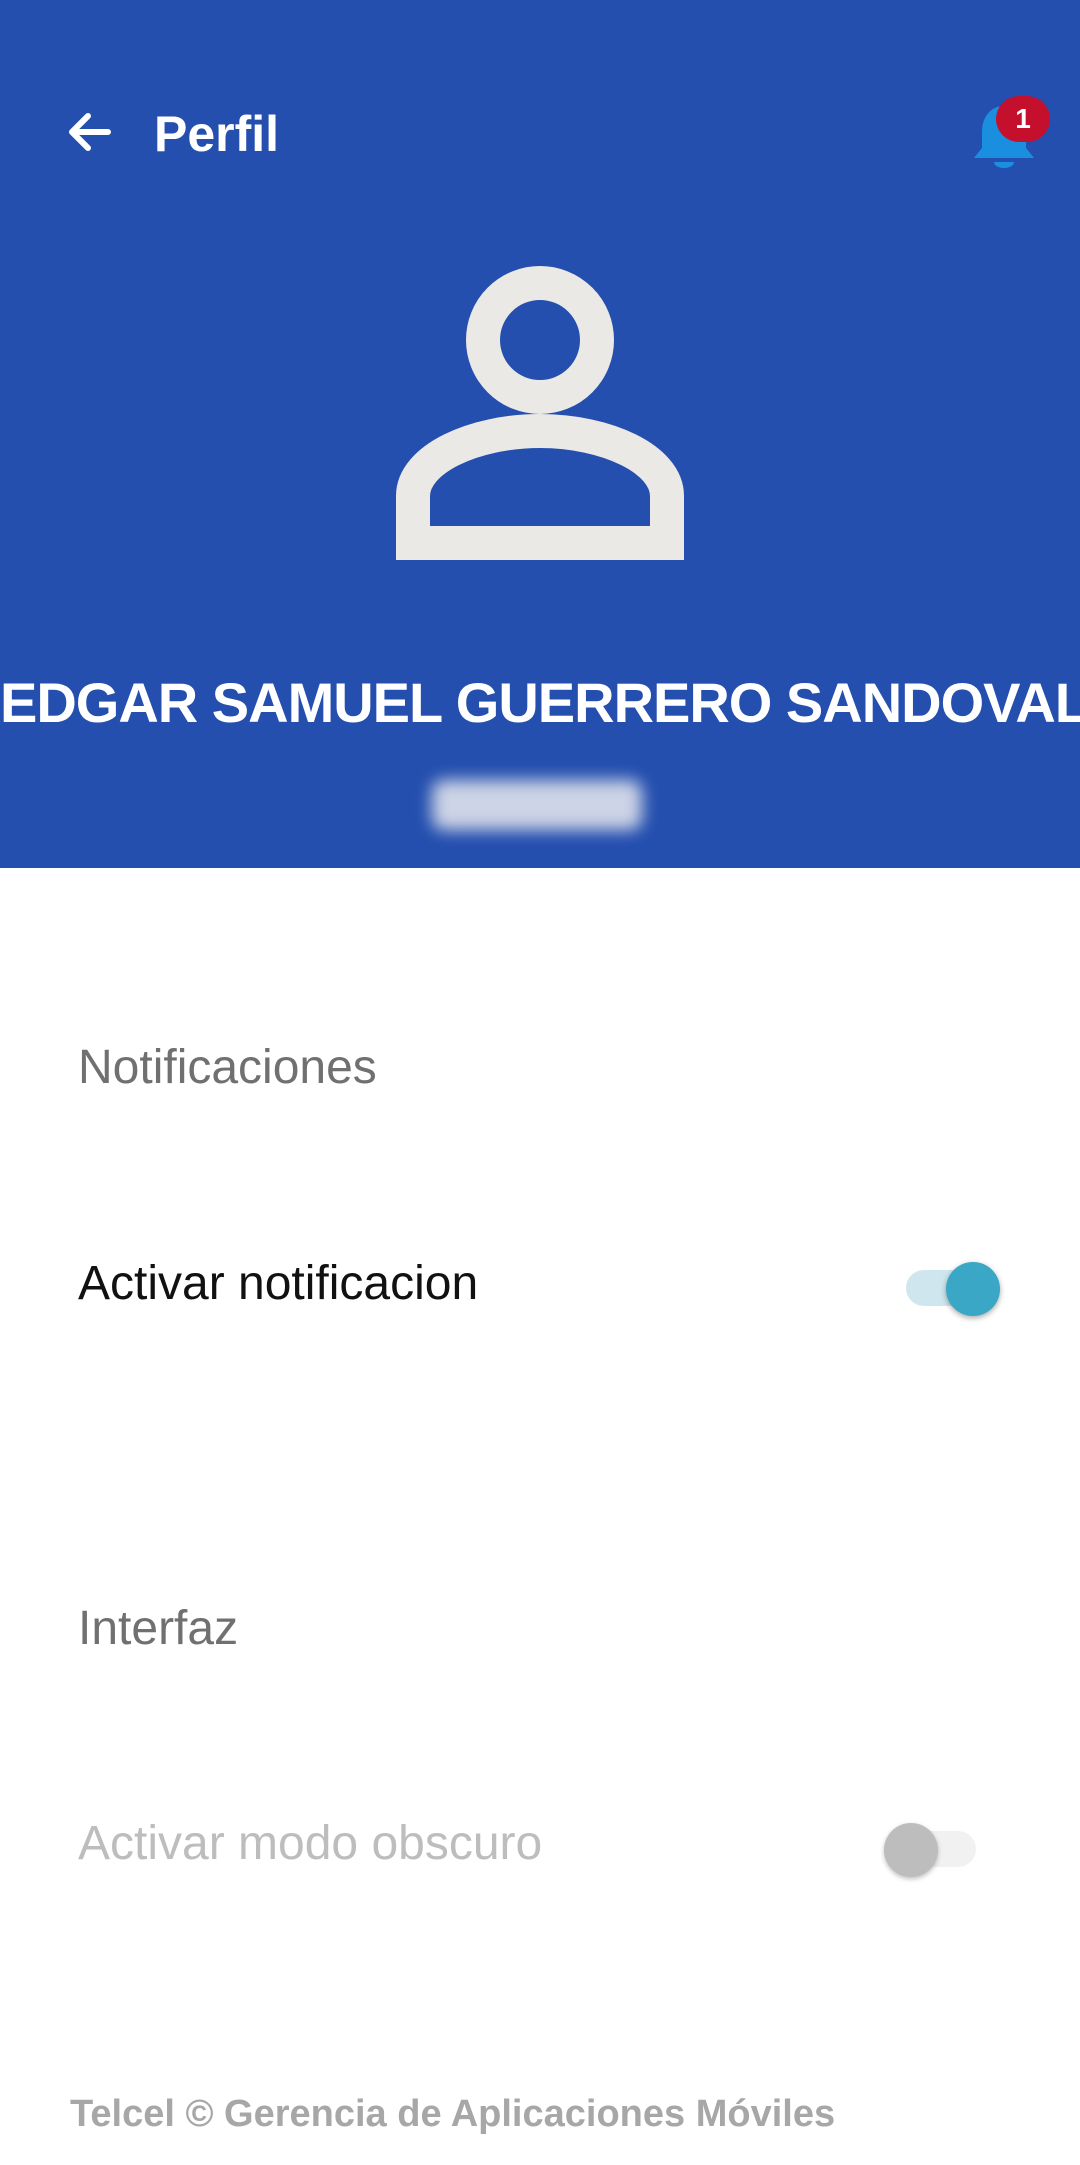 This screenshot has height=2165, width=1080. I want to click on arrow-left-icon, so click(90, 132).